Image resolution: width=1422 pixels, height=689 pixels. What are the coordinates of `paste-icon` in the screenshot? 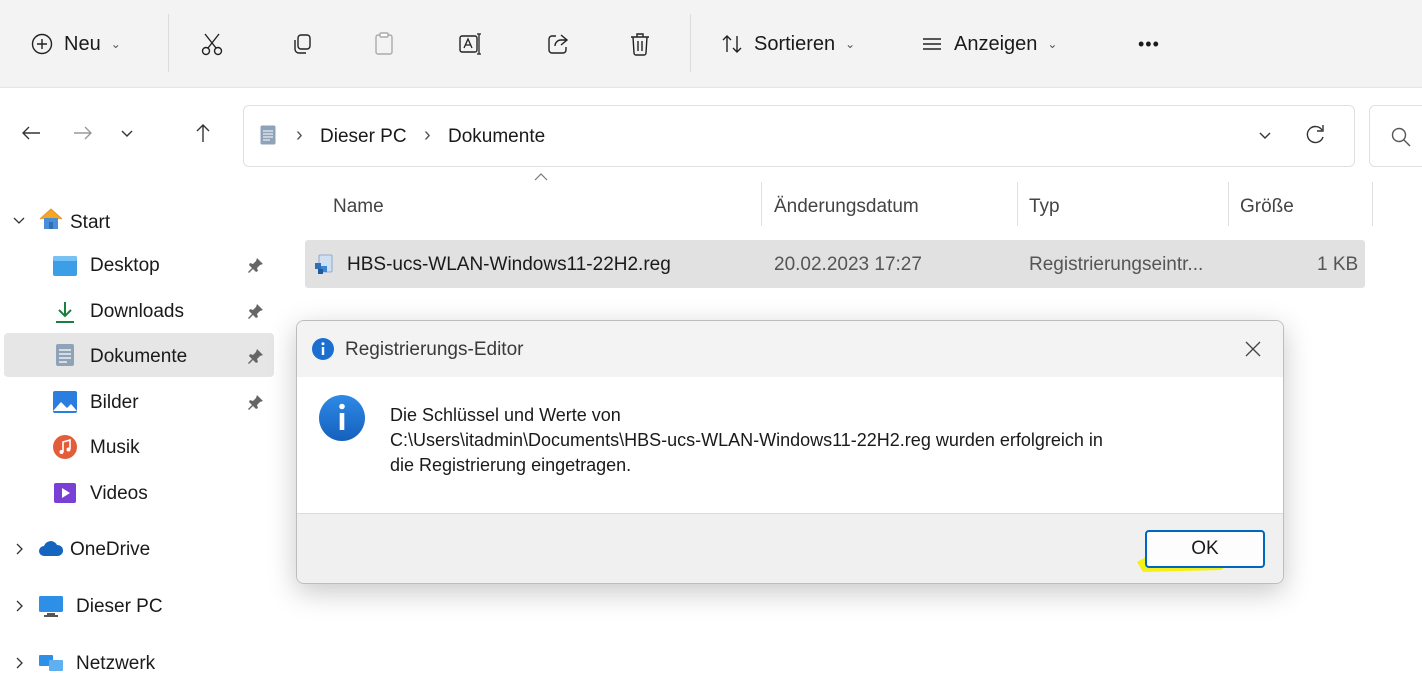 It's located at (384, 43).